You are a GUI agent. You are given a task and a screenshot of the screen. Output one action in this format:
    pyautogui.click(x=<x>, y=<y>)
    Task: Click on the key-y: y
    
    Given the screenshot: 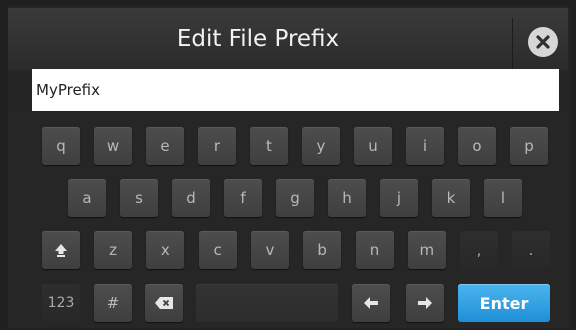 What is the action you would take?
    pyautogui.click(x=321, y=146)
    